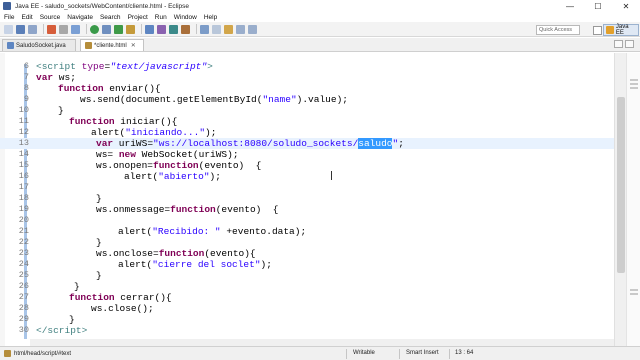  I want to click on code-line: 18}, so click(307, 198).